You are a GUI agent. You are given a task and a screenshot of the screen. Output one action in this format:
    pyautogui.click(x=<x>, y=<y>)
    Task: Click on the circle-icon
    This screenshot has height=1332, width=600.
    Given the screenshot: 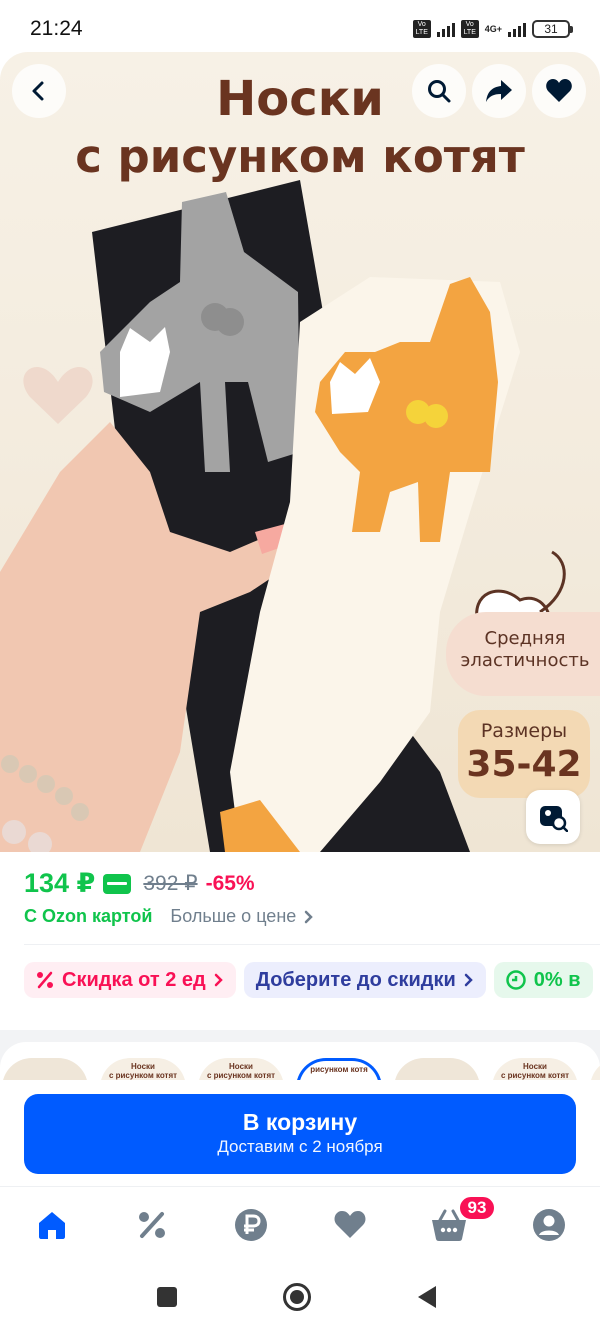 What is the action you would take?
    pyautogui.click(x=297, y=1297)
    